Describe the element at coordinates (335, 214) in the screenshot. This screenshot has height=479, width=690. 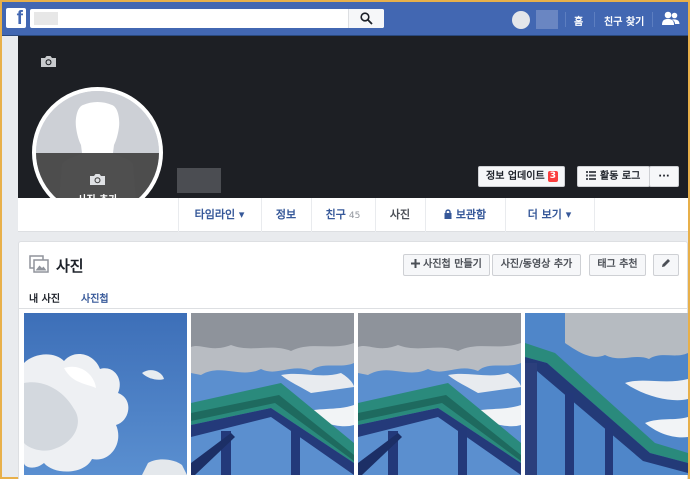
I see `tab-friends-label: 친구` at that location.